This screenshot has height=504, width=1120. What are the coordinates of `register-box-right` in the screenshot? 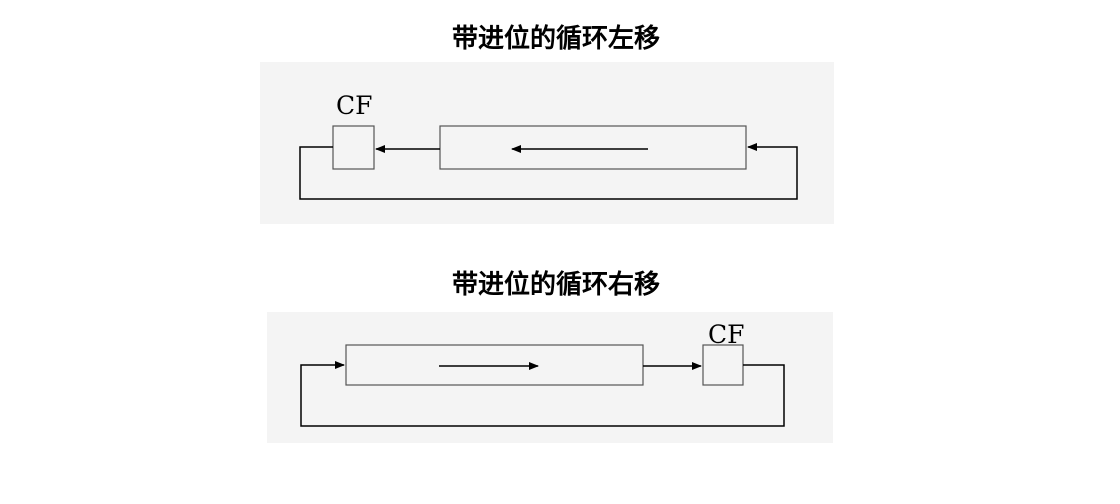 It's located at (494, 365).